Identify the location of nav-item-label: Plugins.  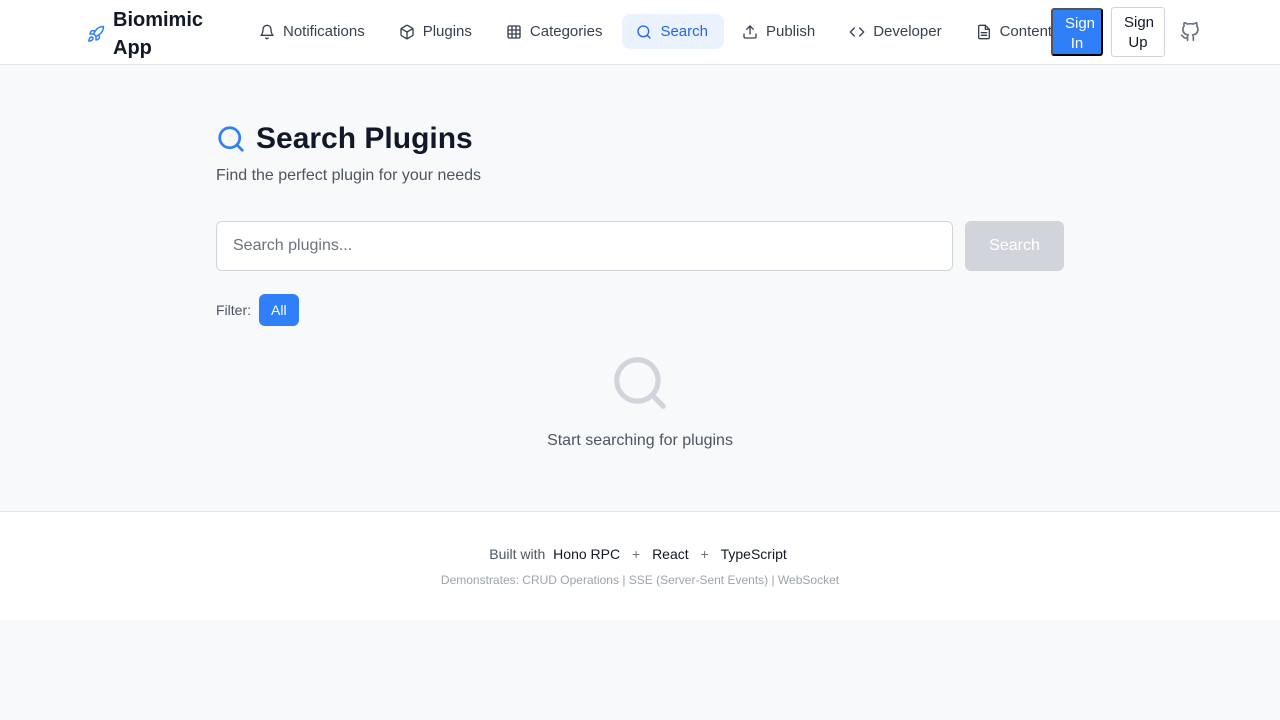
(447, 31).